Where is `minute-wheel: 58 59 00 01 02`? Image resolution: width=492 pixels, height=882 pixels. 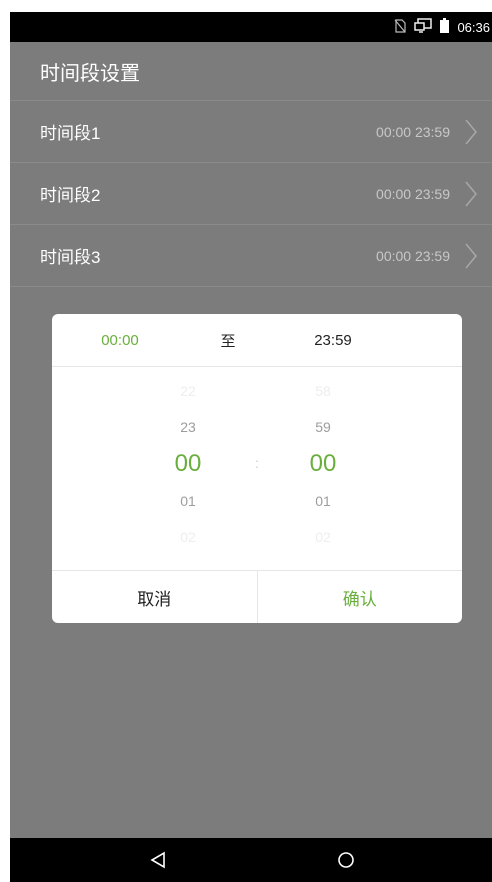 minute-wheel: 58 59 00 01 02 is located at coordinates (323, 469).